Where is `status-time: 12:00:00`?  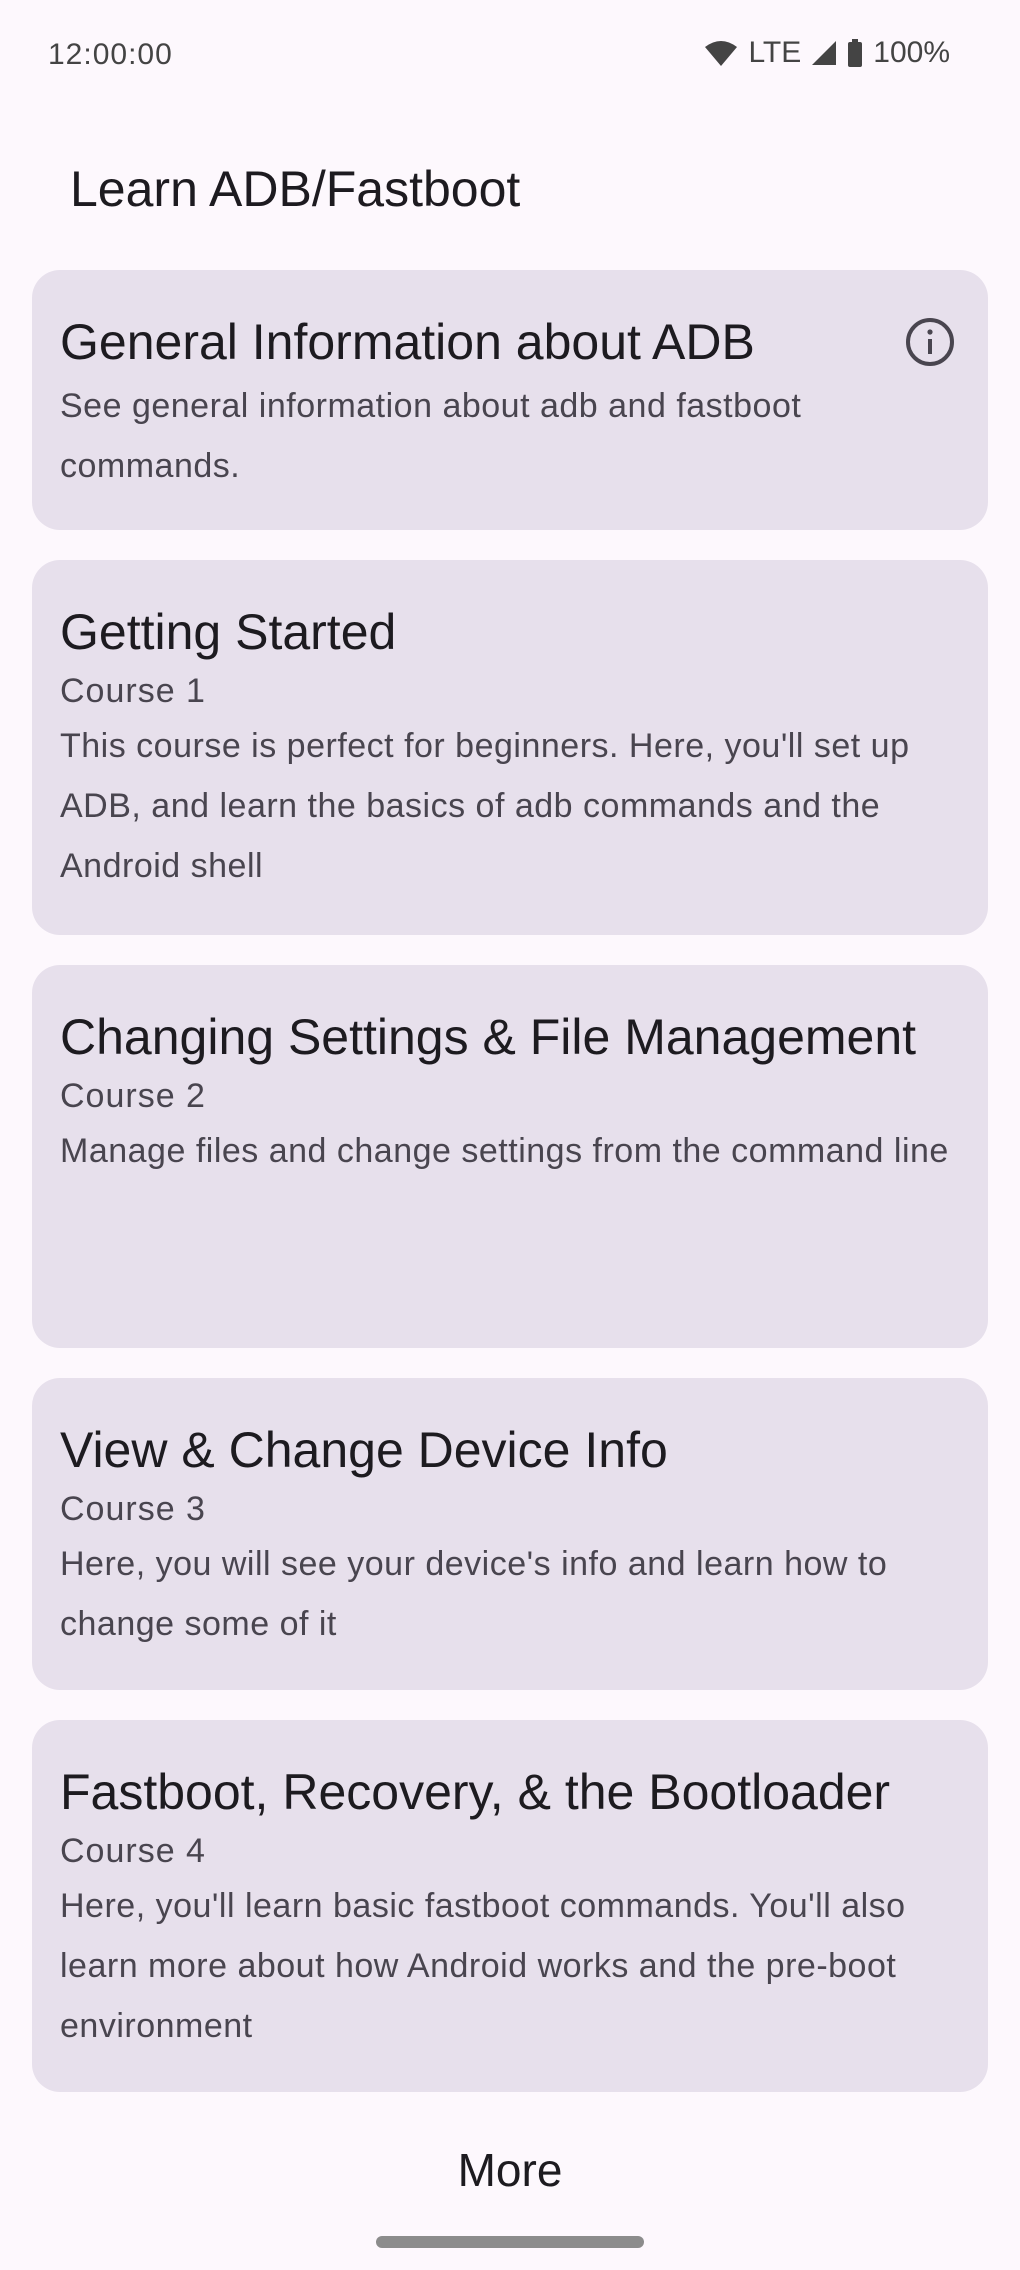
status-time: 12:00:00 is located at coordinates (110, 54).